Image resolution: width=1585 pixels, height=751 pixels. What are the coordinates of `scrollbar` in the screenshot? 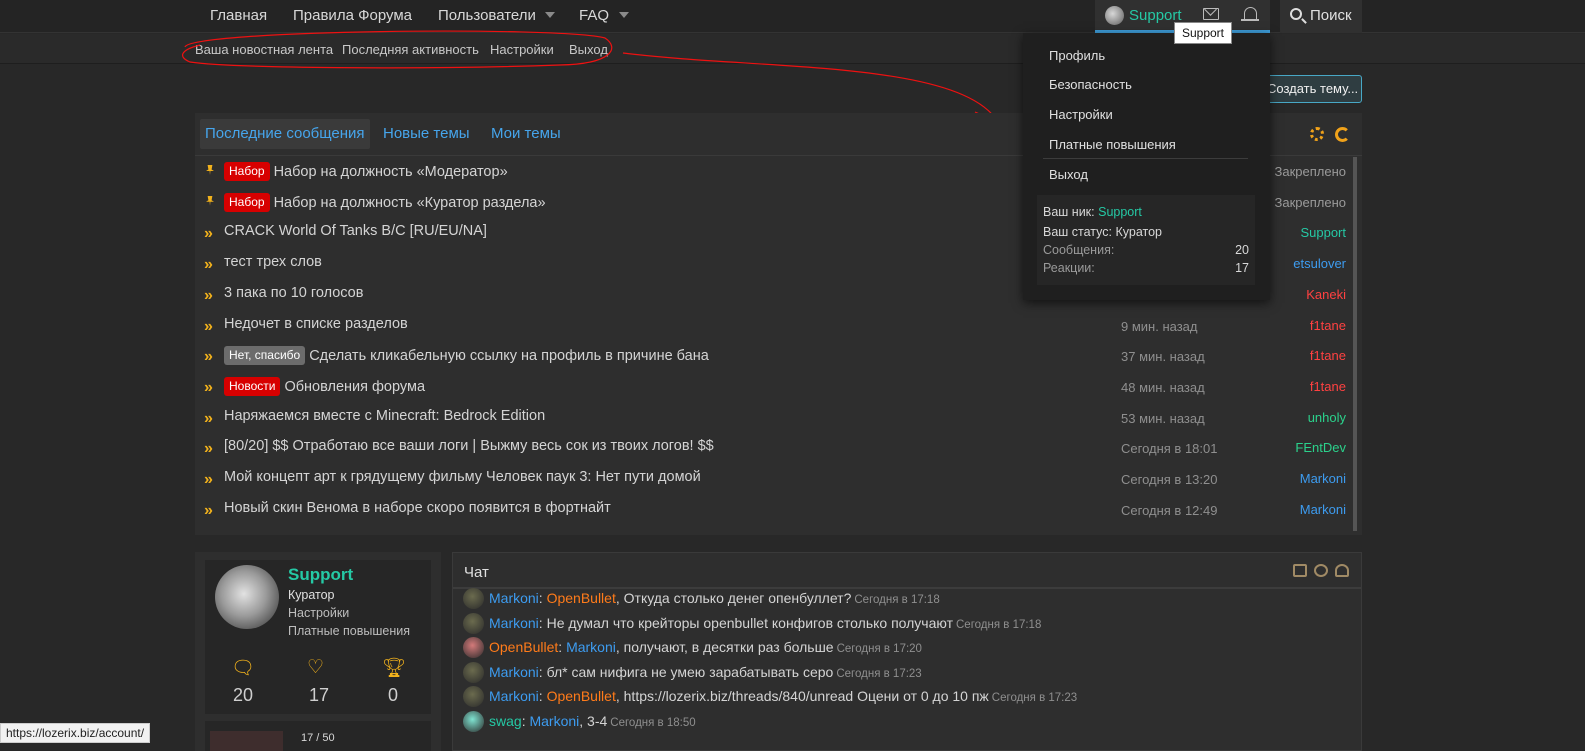 It's located at (1355, 344).